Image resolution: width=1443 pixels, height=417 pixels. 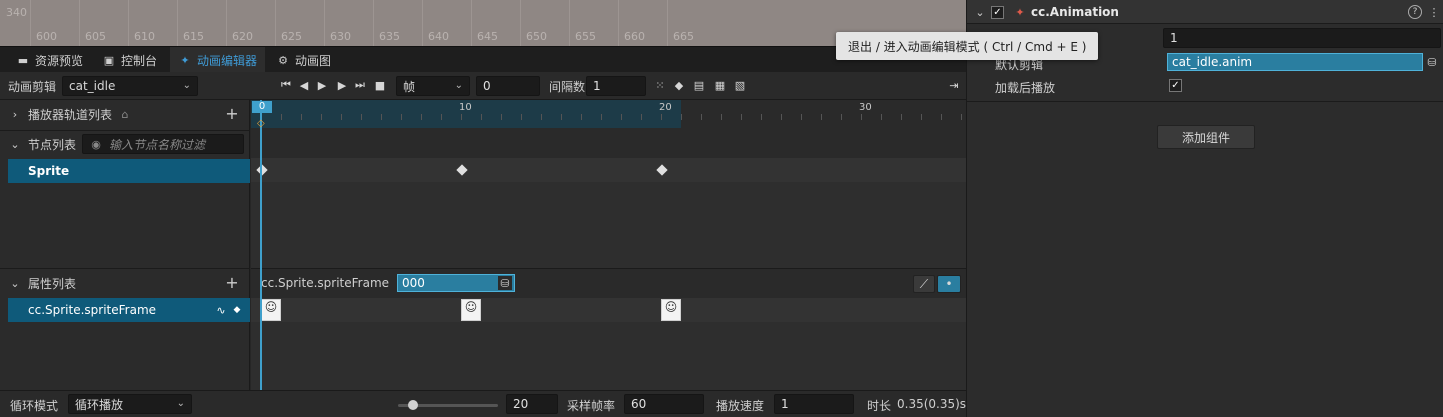 What do you see at coordinates (639, 404) in the screenshot?
I see `sample-value: 60` at bounding box center [639, 404].